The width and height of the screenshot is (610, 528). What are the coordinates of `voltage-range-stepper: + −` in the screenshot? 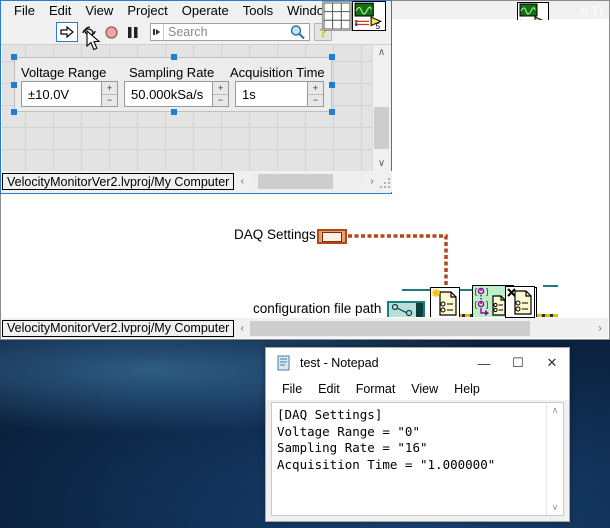 It's located at (109, 94).